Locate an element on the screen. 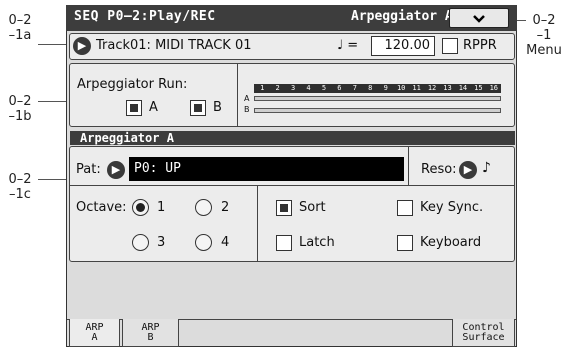  step-number: 7 is located at coordinates (354, 88).